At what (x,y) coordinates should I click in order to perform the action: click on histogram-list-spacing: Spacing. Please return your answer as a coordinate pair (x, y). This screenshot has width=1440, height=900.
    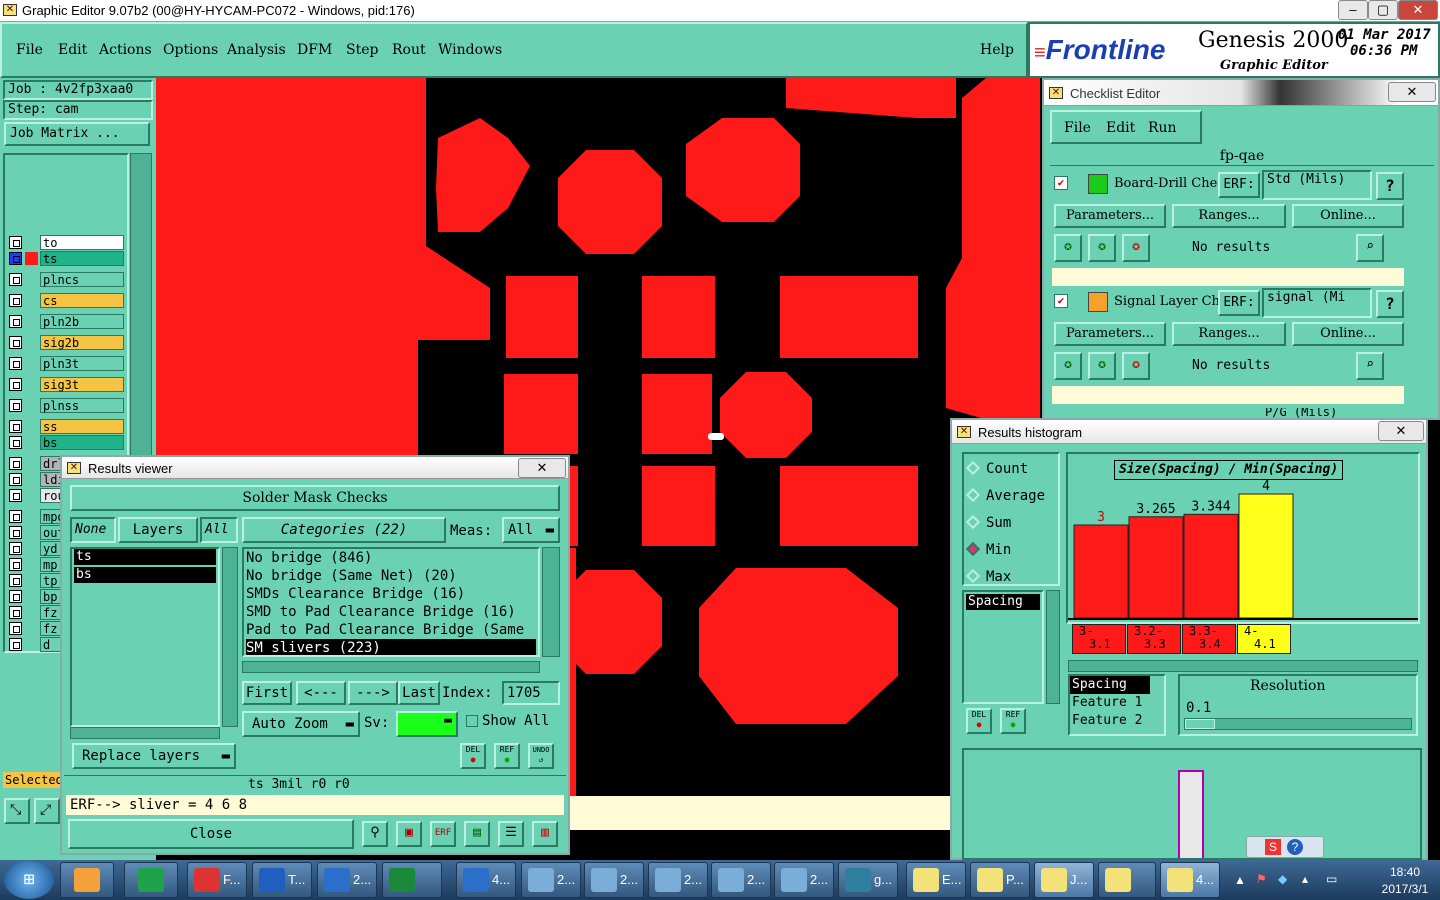
    Looking at the image, I should click on (1003, 602).